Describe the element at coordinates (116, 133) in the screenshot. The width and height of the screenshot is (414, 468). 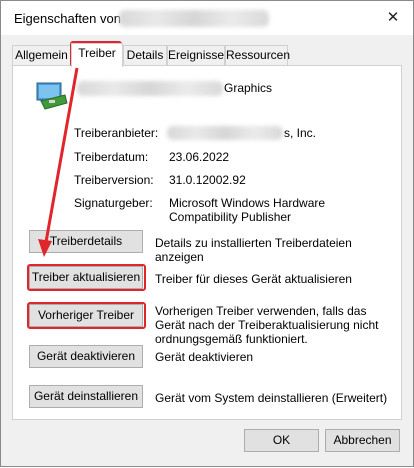
I see `provider-label: Treiberanbieter:` at that location.